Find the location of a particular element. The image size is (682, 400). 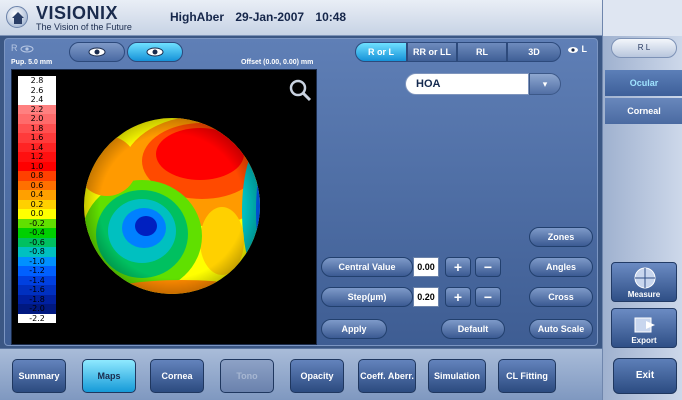

step-increase-button: + is located at coordinates (458, 297).